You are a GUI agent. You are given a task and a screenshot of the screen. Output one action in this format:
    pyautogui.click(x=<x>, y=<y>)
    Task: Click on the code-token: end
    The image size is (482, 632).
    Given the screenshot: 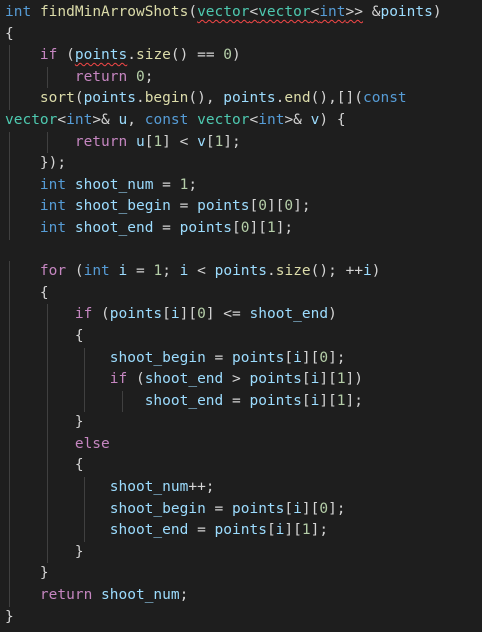 What is the action you would take?
    pyautogui.click(x=297, y=98)
    